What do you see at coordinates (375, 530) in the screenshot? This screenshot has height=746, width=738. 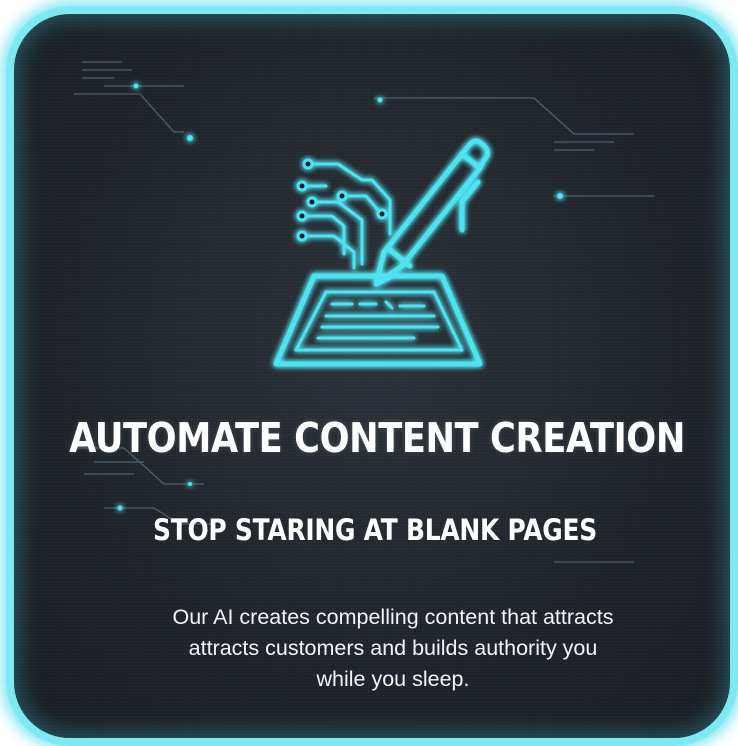 I see `subheadline: STOP STARING AT BLANK PAGES` at bounding box center [375, 530].